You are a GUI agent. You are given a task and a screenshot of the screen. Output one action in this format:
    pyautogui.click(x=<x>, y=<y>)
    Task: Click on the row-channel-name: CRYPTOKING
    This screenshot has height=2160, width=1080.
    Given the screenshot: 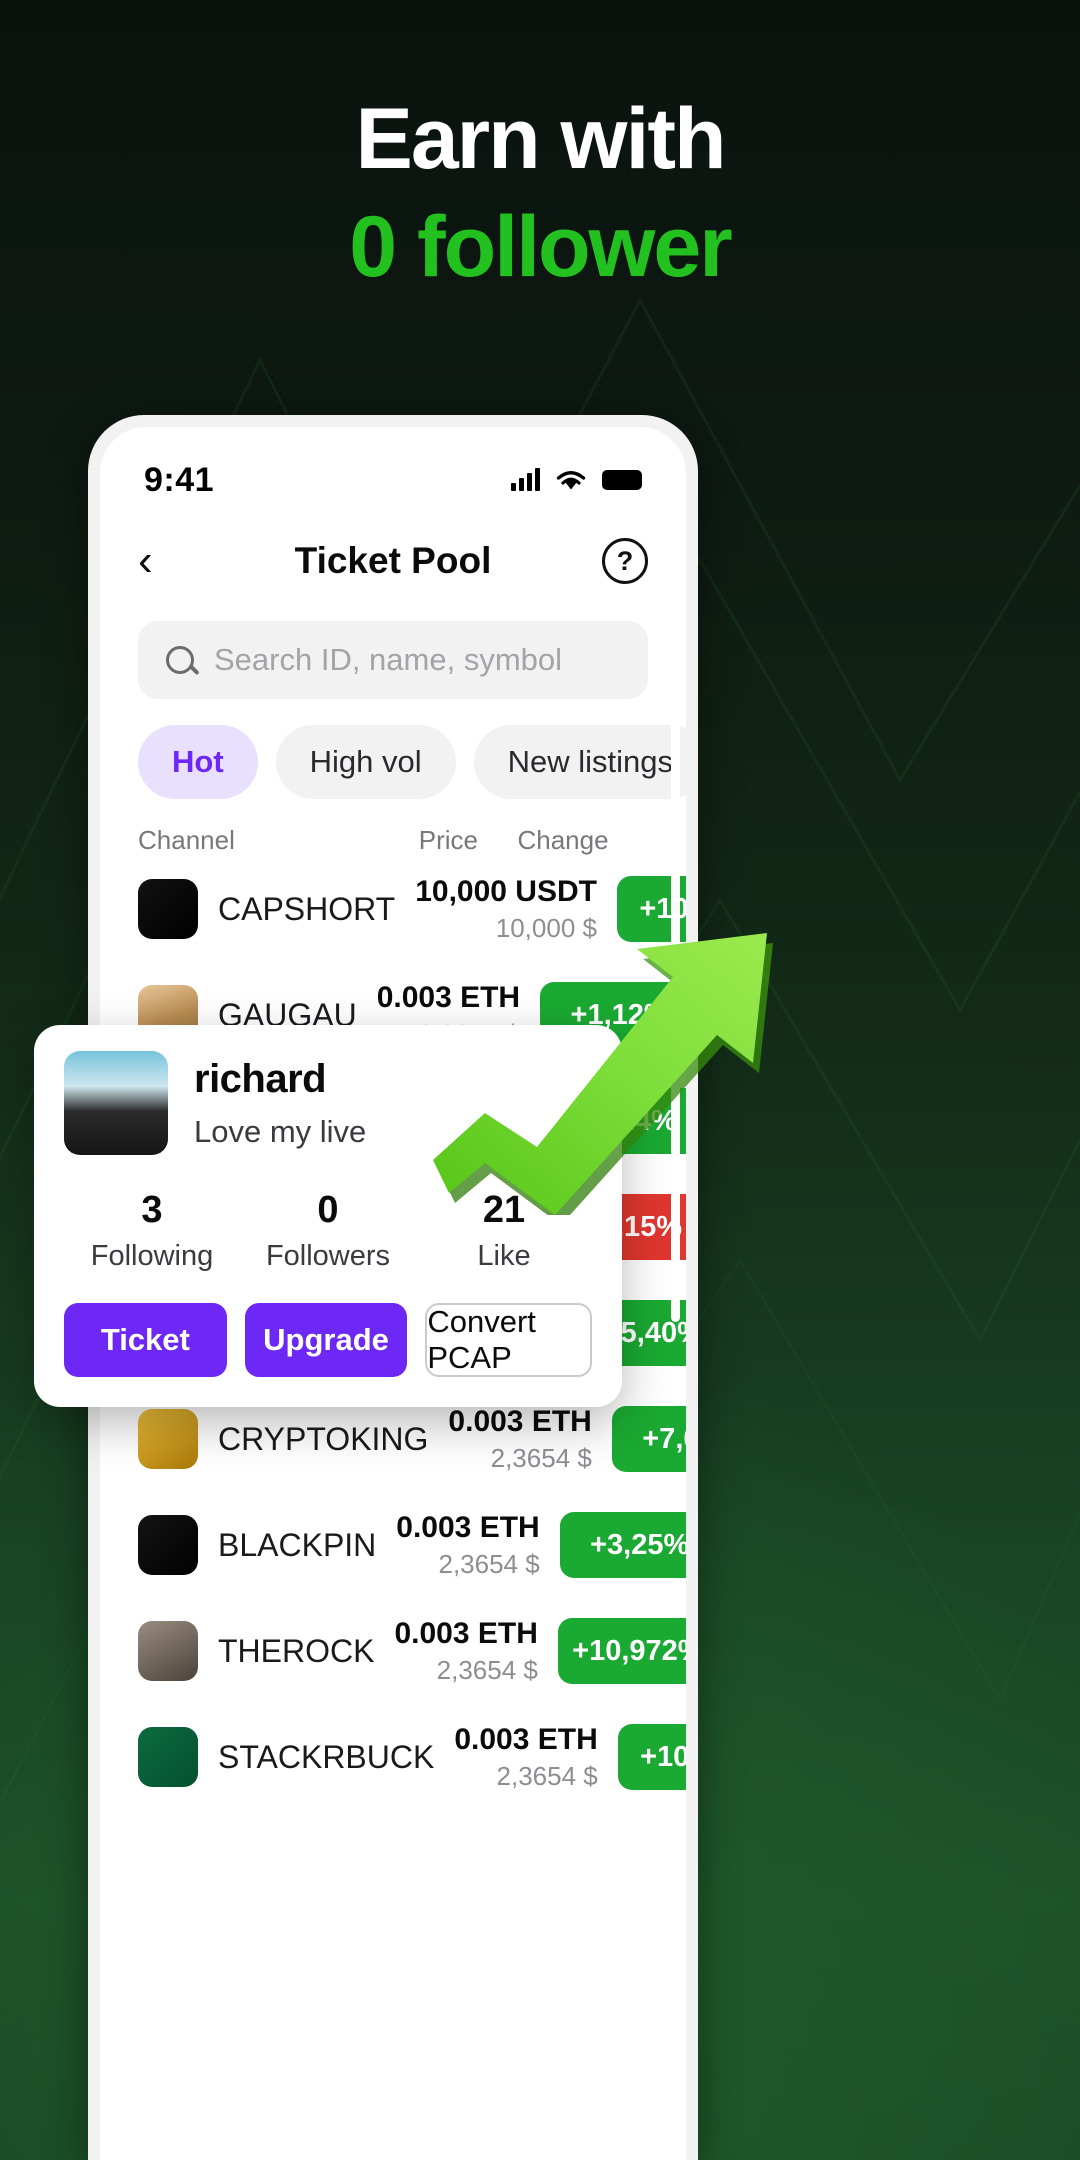 What is the action you would take?
    pyautogui.click(x=323, y=1438)
    